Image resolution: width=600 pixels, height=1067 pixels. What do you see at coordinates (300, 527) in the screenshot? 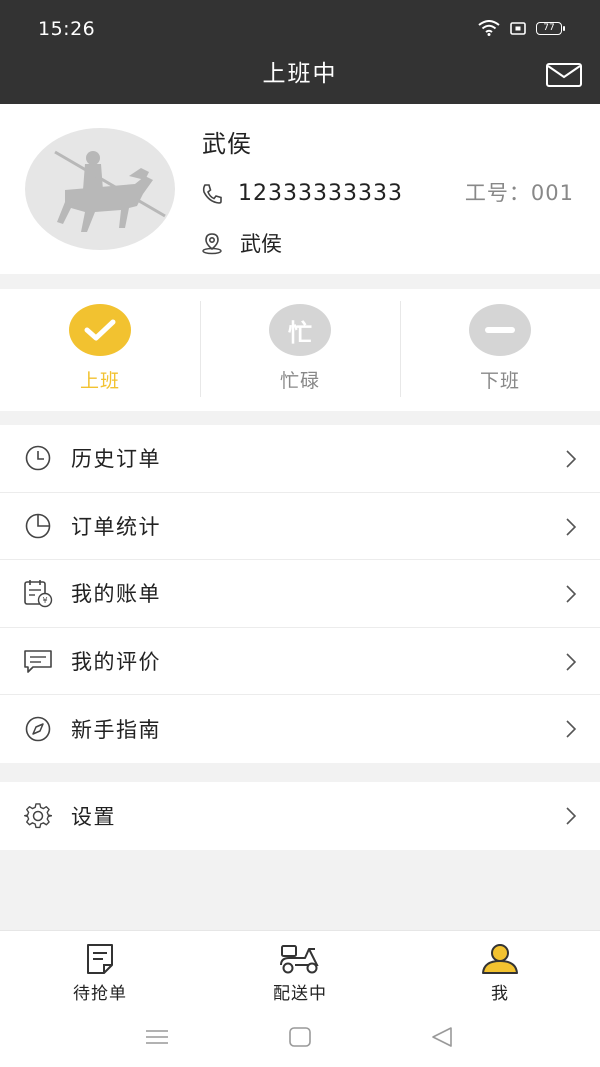
I see `menu-item-order-stats: 订单统计` at bounding box center [300, 527].